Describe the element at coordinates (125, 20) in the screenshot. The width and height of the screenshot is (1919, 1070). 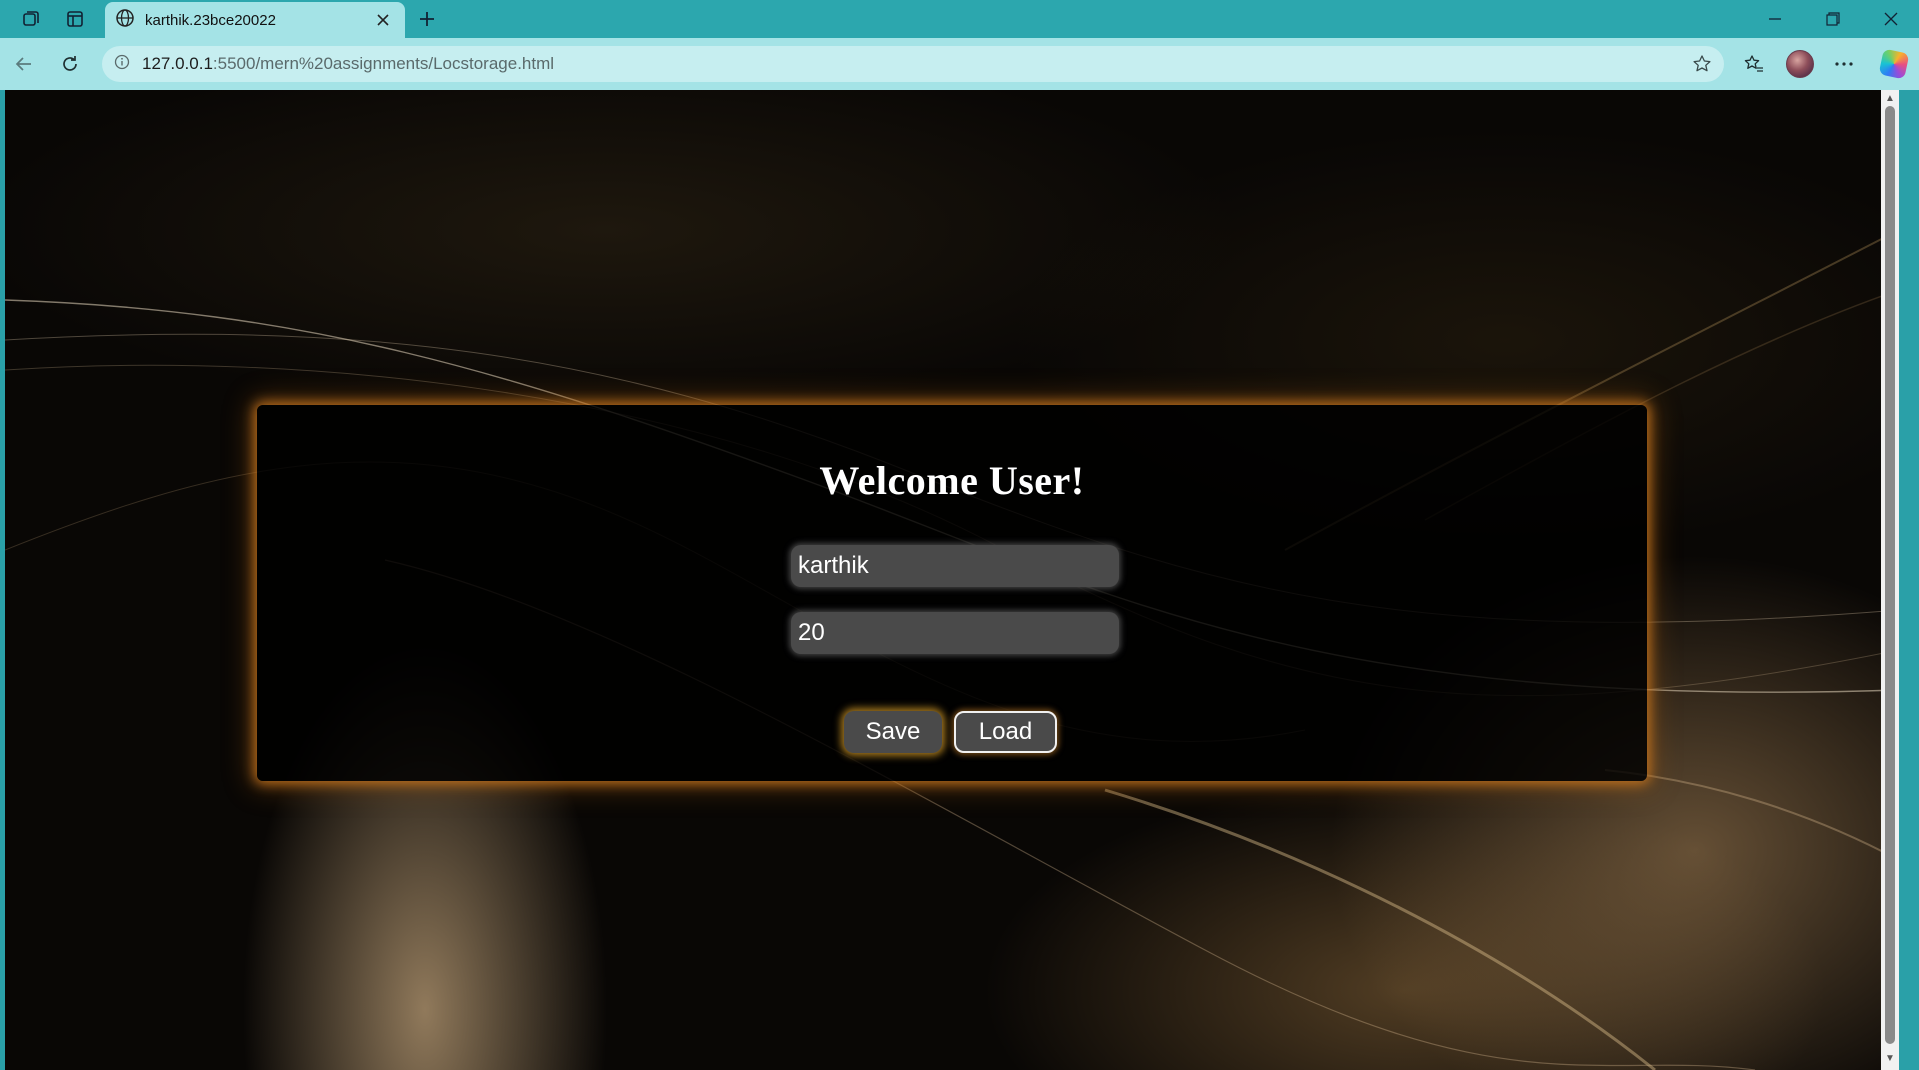
I see `globe-icon` at that location.